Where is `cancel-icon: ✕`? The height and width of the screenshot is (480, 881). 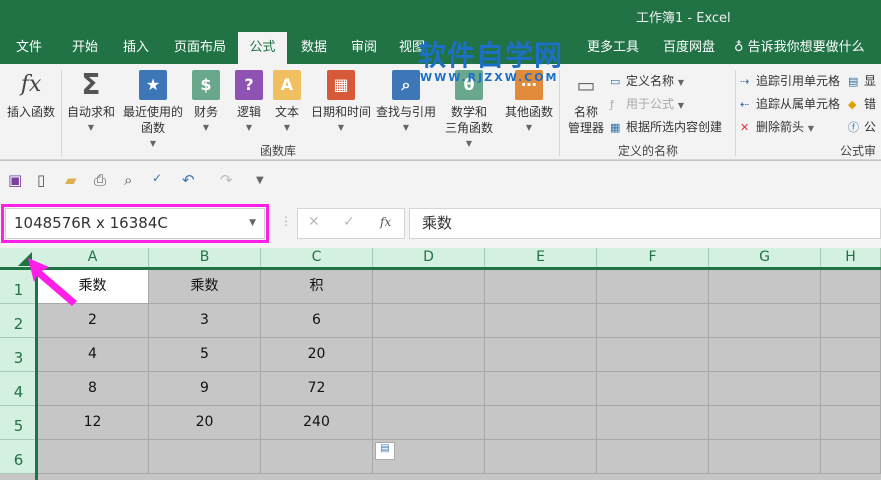 cancel-icon: ✕ is located at coordinates (314, 222).